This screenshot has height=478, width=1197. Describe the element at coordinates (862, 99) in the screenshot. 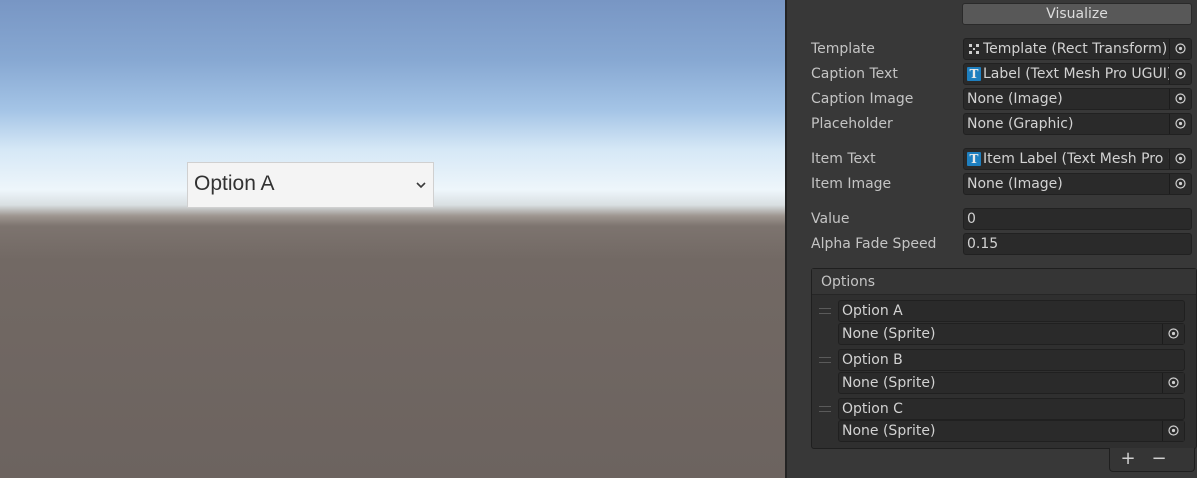

I see `caption-image-label: Caption Image` at that location.